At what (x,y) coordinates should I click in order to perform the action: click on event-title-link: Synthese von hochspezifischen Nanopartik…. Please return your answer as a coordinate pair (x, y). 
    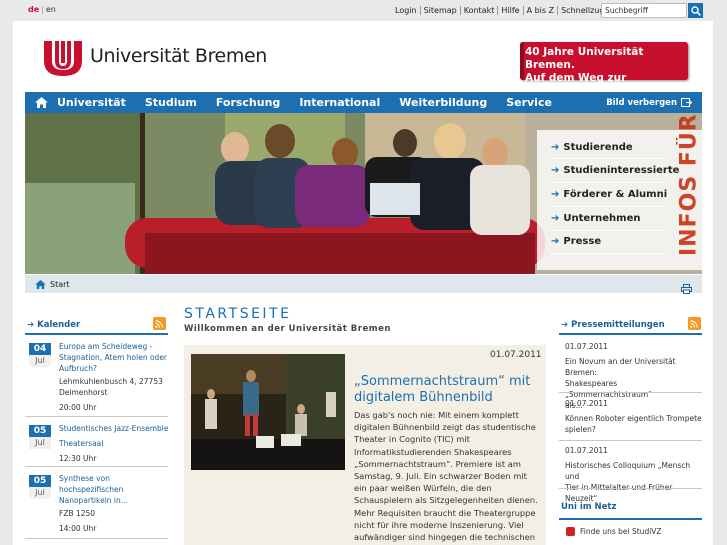
    Looking at the image, I should click on (114, 489).